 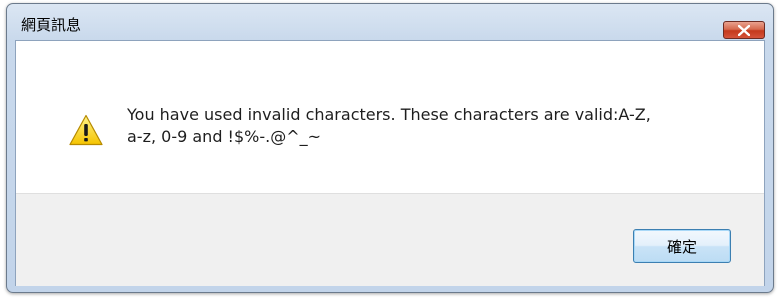 I want to click on close-icon, so click(x=744, y=30).